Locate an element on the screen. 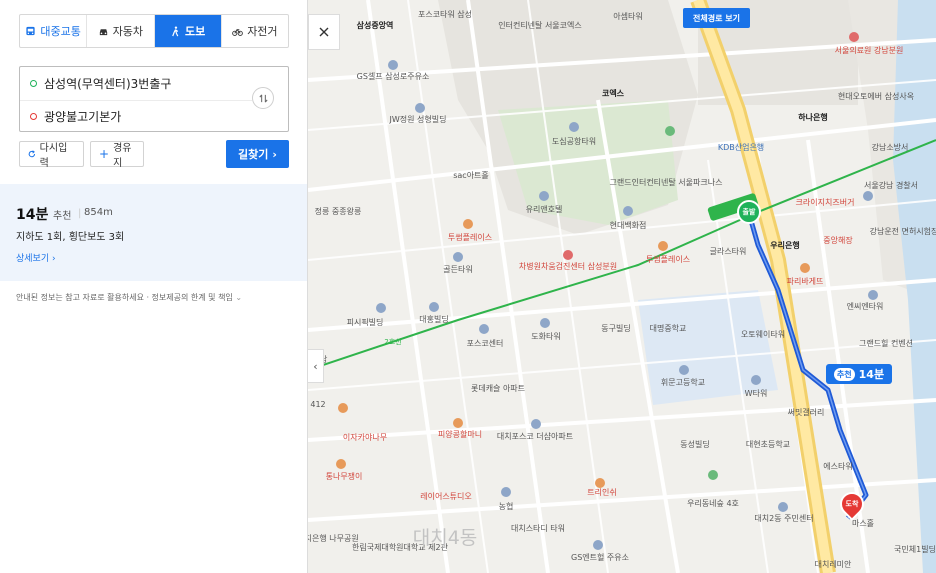 The height and width of the screenshot is (573, 936). chevron-right-icon: › is located at coordinates (274, 154).